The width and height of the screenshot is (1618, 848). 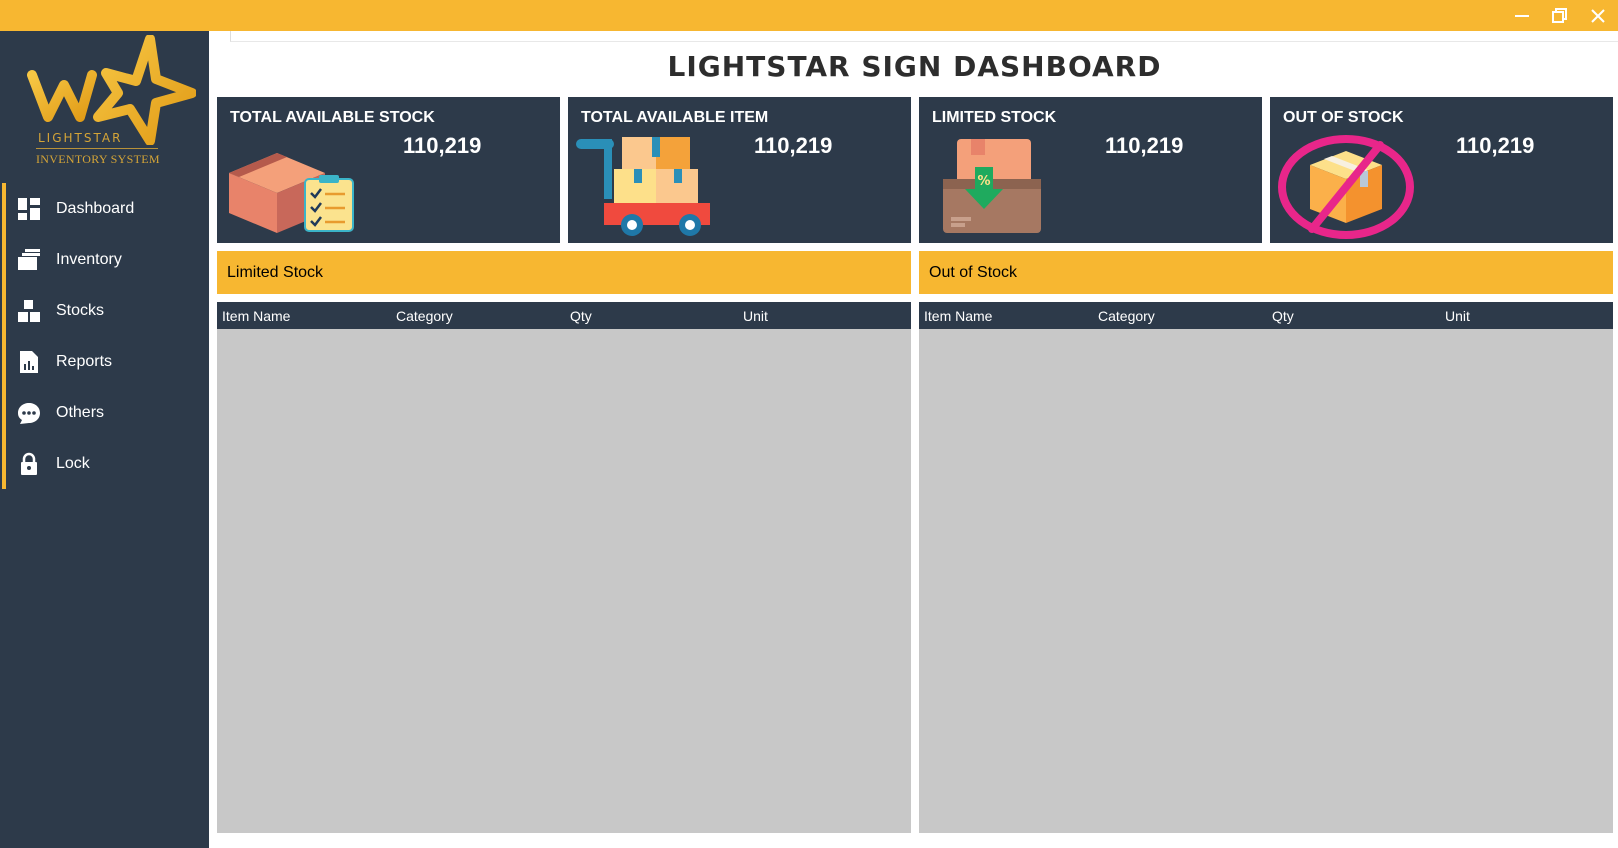 I want to click on page-title: LIGHTSTAR SIGN DASHBOARD, so click(x=914, y=66).